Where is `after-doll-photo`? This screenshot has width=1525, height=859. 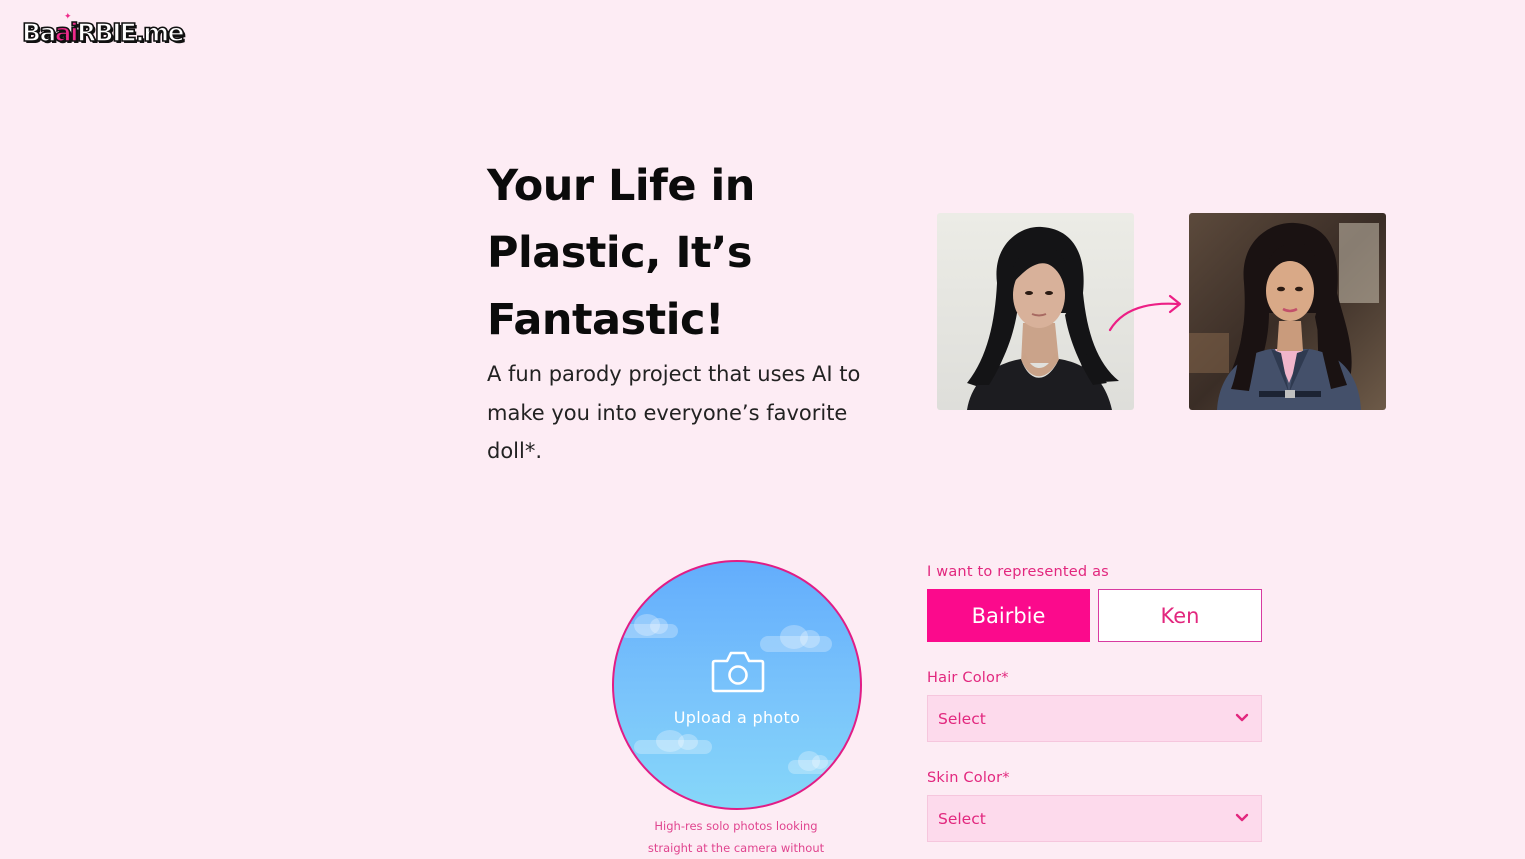
after-doll-photo is located at coordinates (1287, 311).